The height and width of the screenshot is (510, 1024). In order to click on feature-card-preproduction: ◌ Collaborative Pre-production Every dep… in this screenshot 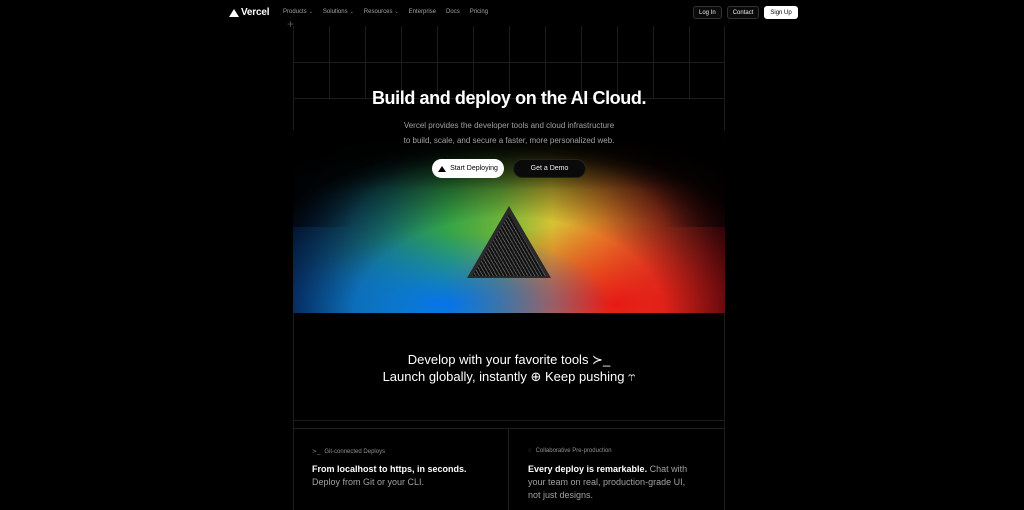, I will do `click(617, 469)`.